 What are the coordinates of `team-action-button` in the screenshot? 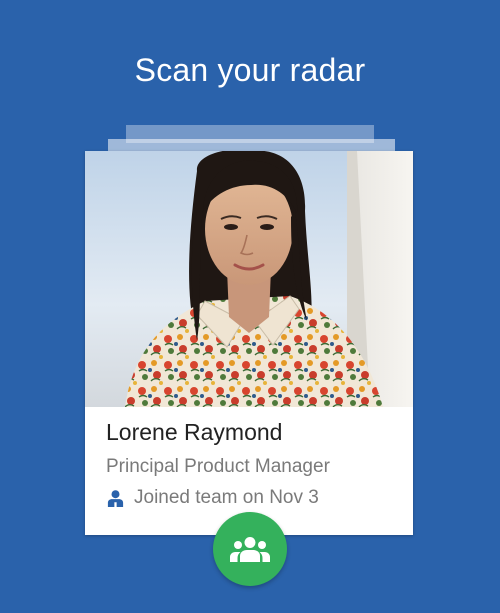 It's located at (250, 549).